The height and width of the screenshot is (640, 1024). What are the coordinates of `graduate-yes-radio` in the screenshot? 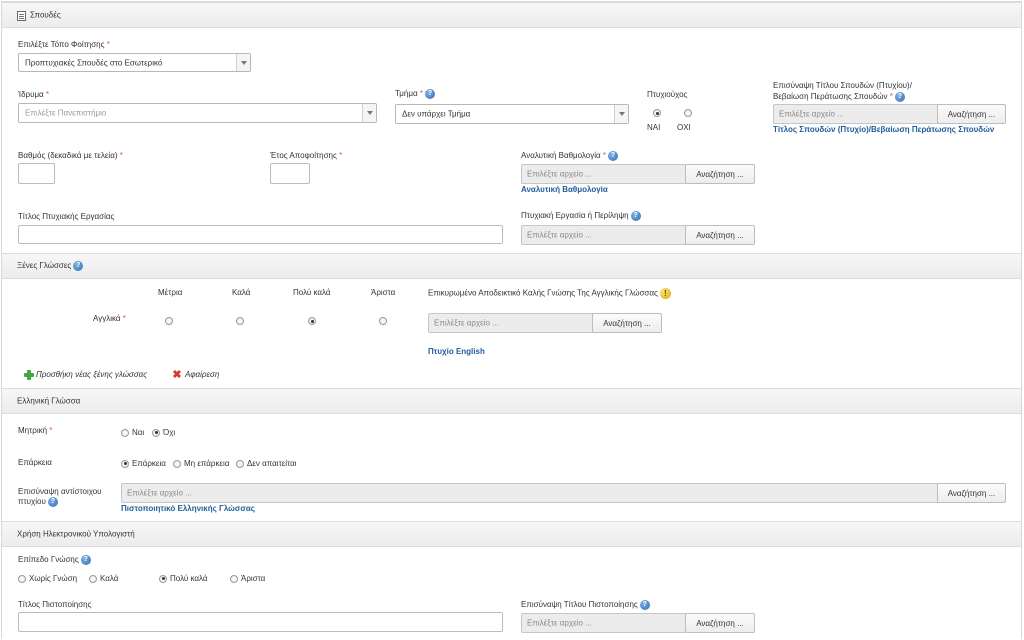 It's located at (657, 113).